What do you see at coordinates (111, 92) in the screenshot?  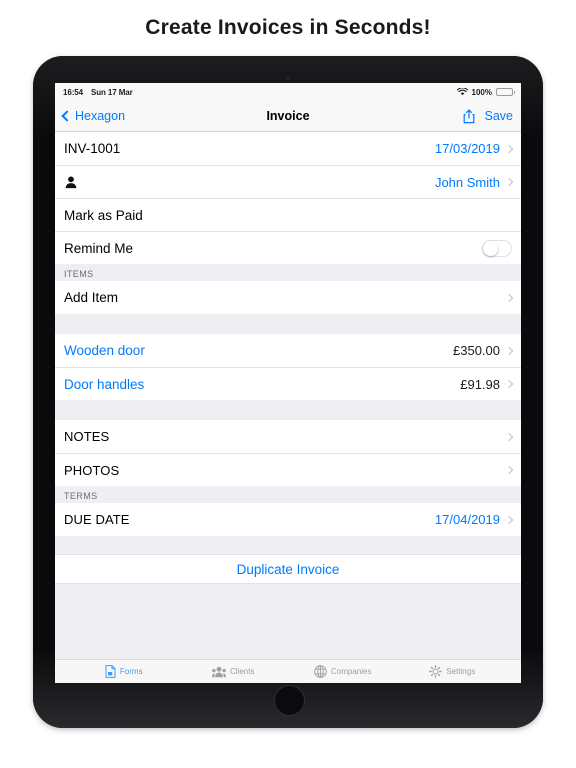 I see `status-bar-date: Sun 17 Mar` at bounding box center [111, 92].